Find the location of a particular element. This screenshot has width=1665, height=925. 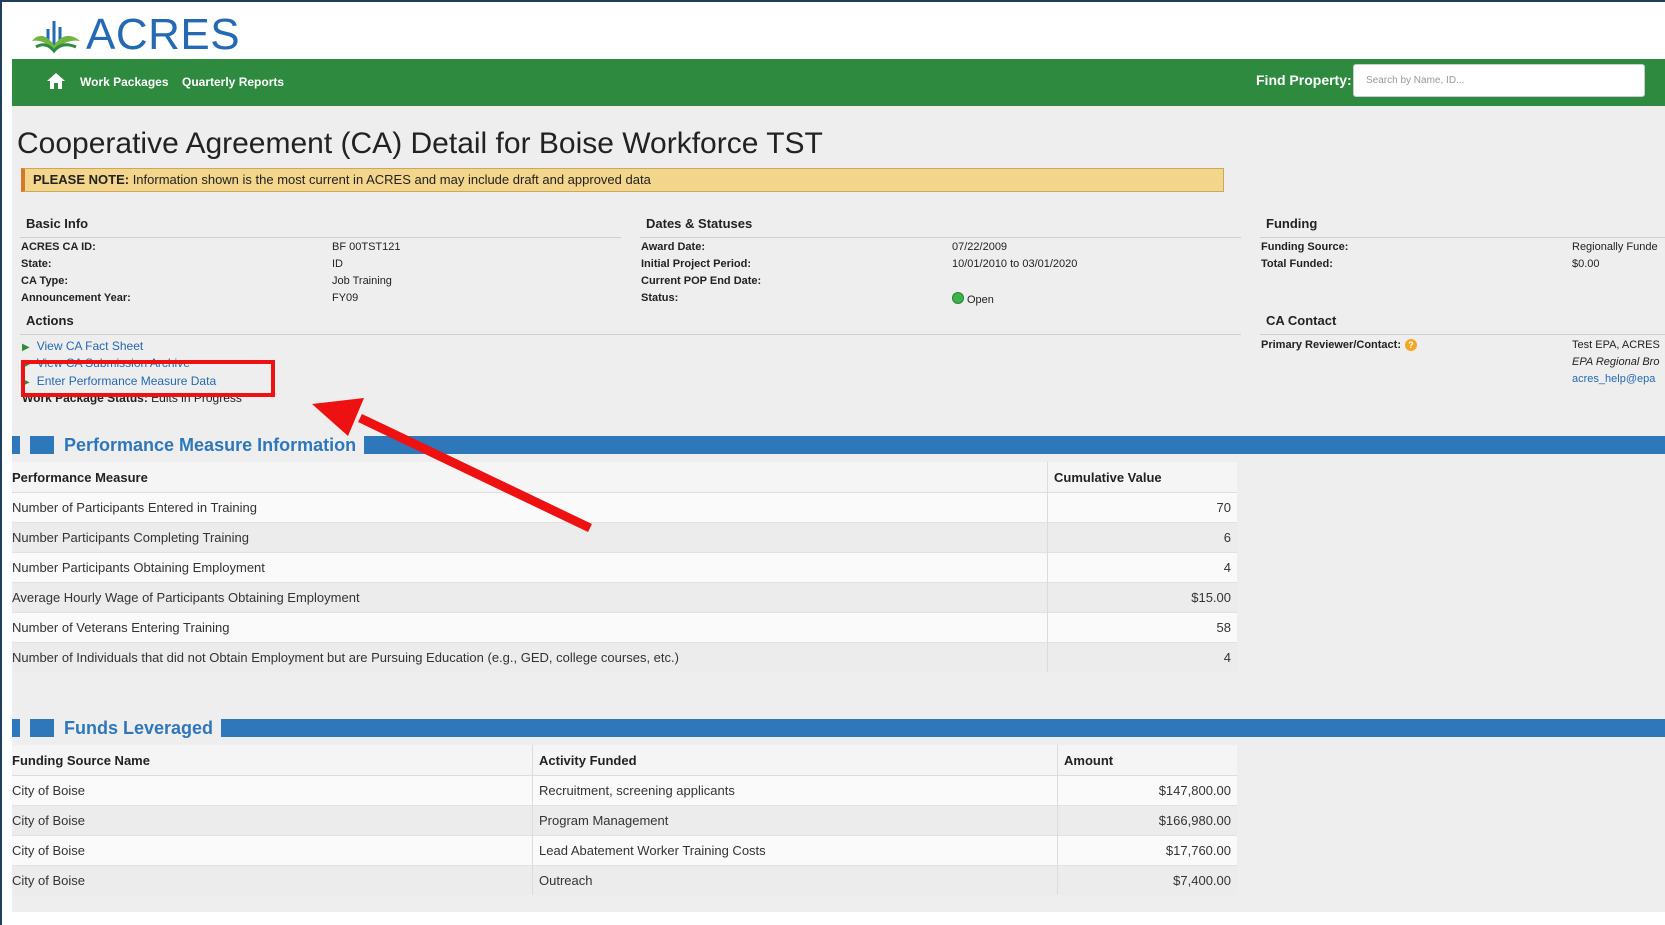

label-award-date: Award Date: is located at coordinates (673, 247).